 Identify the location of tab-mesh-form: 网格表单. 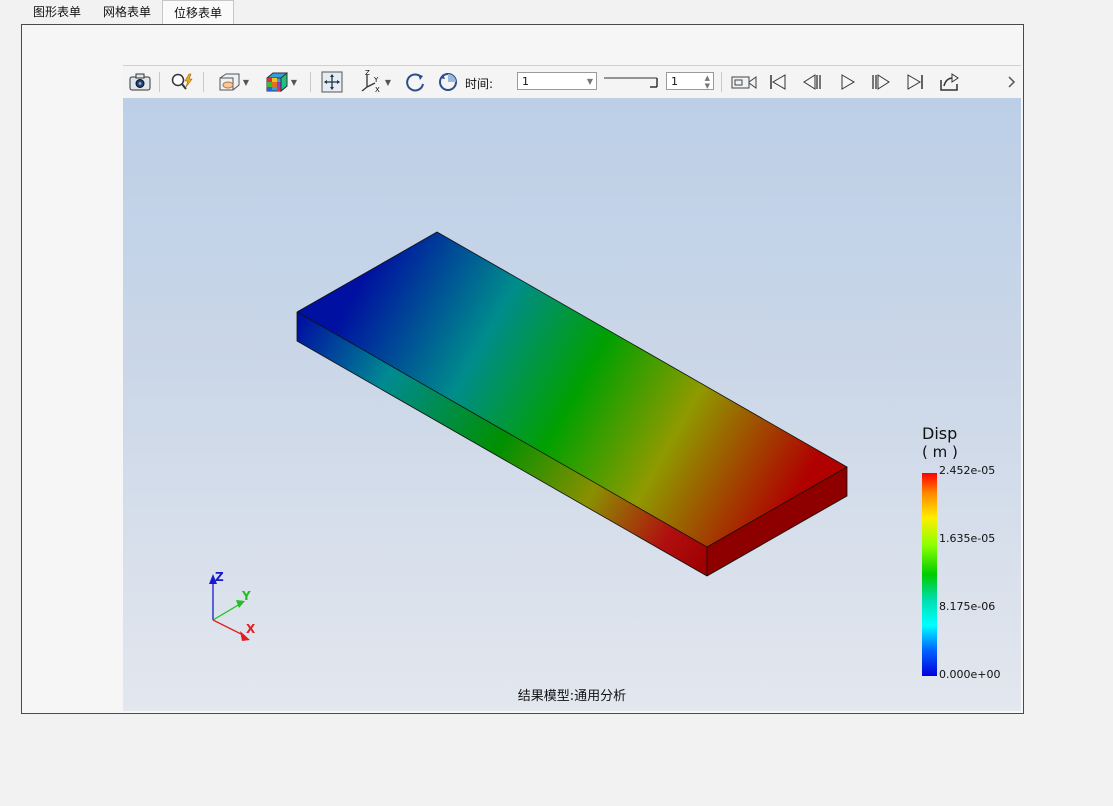
(127, 12).